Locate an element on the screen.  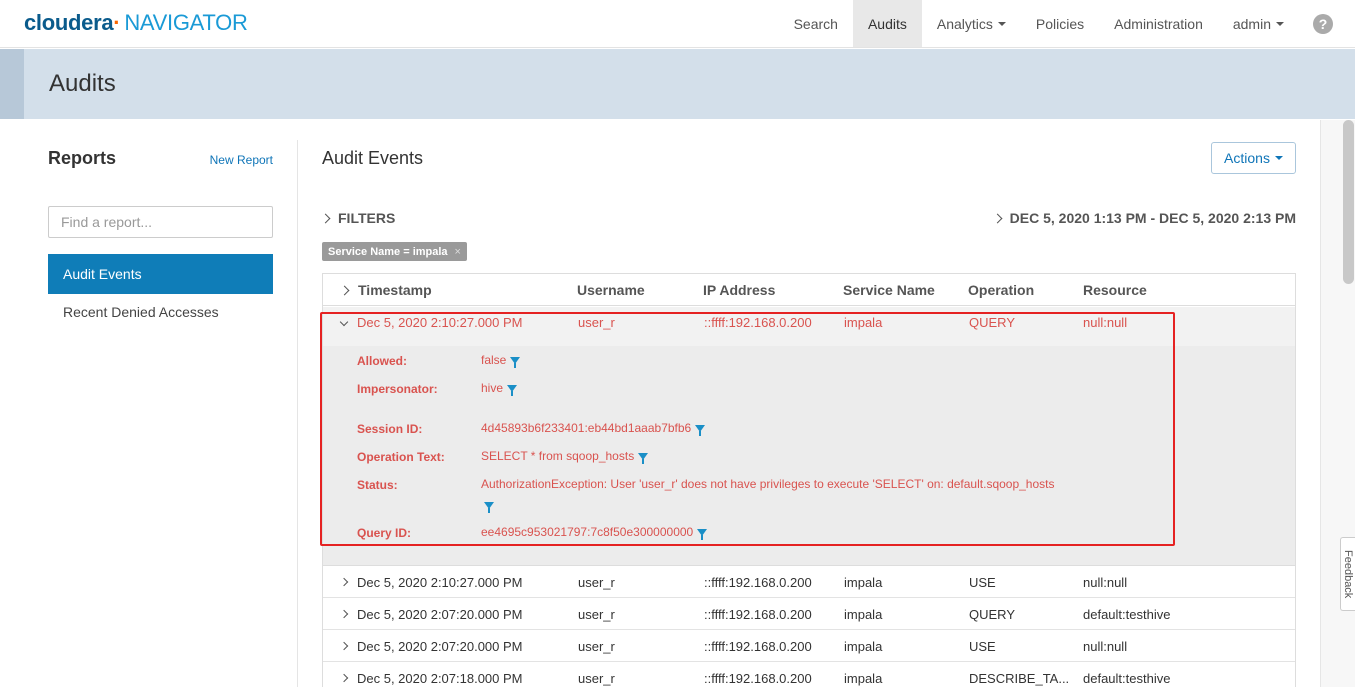
header-accent-stripe is located at coordinates (12, 84).